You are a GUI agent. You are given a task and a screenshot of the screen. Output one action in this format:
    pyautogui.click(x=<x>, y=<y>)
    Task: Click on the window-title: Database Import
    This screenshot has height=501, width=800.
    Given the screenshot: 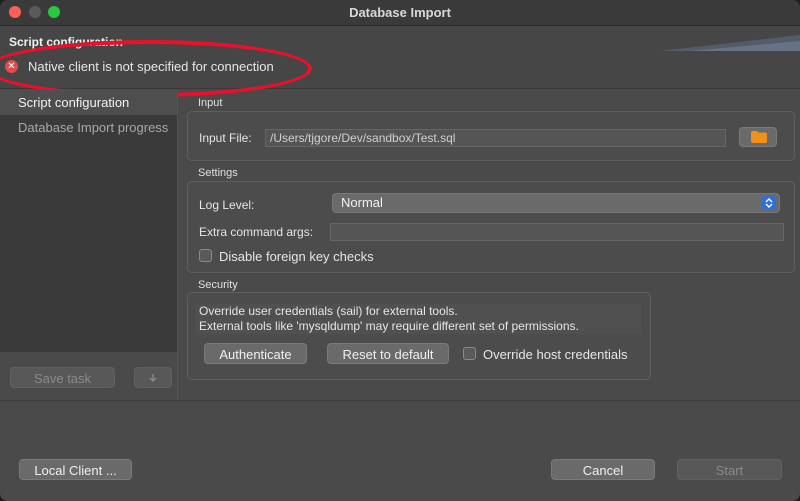 What is the action you would take?
    pyautogui.click(x=400, y=12)
    